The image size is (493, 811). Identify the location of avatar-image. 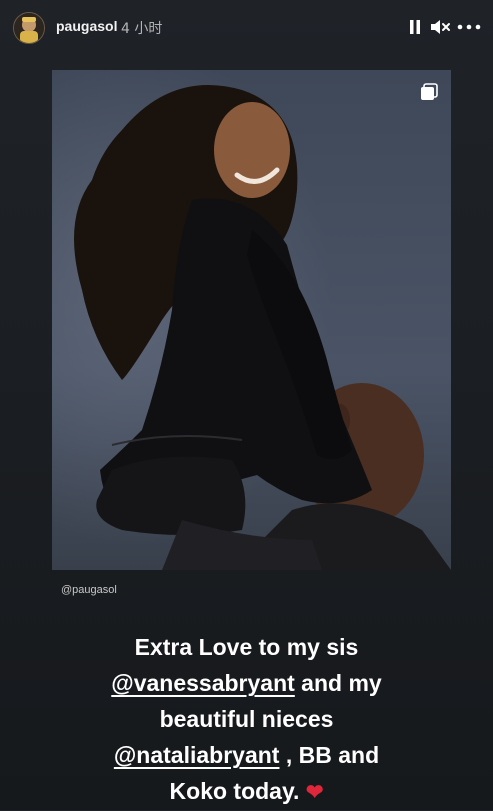
(29, 28).